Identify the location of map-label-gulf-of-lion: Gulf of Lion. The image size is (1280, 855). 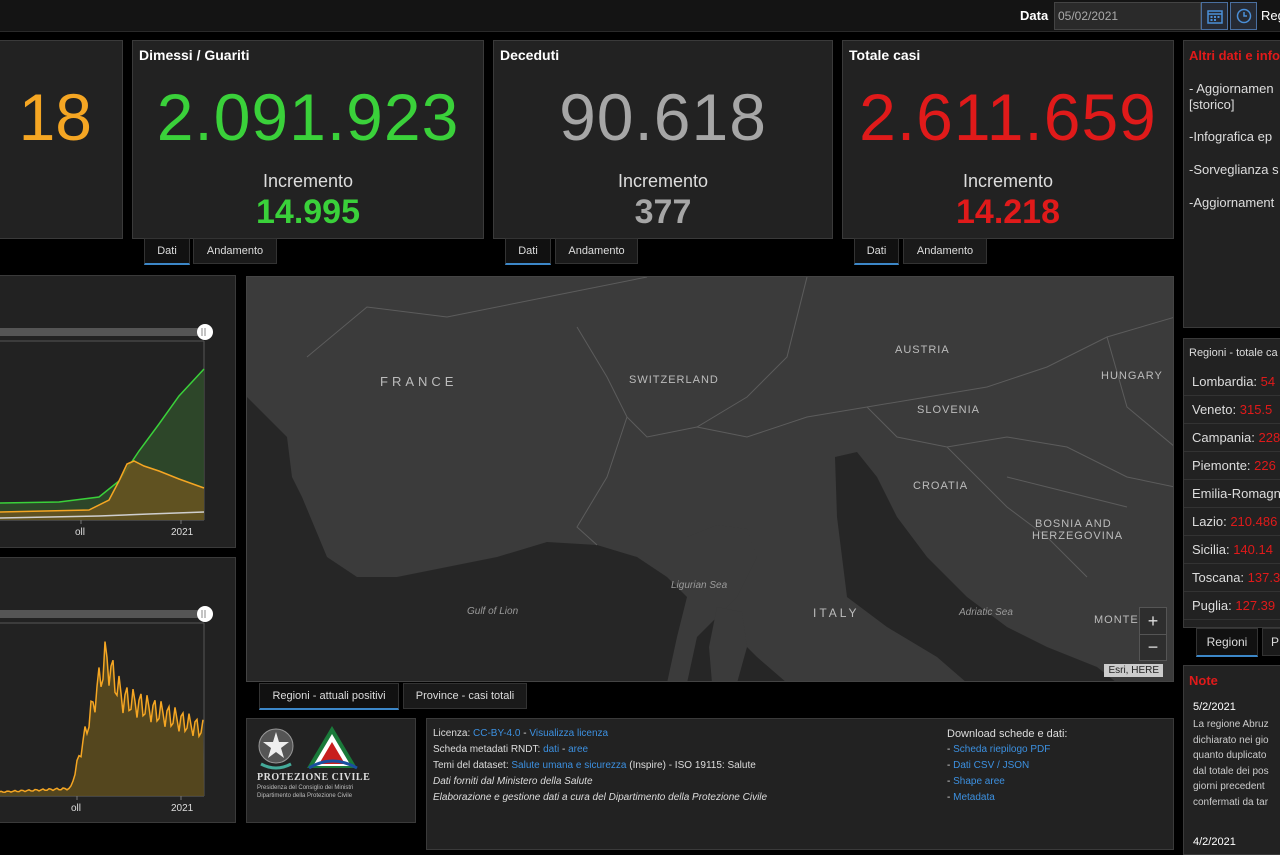
(493, 611).